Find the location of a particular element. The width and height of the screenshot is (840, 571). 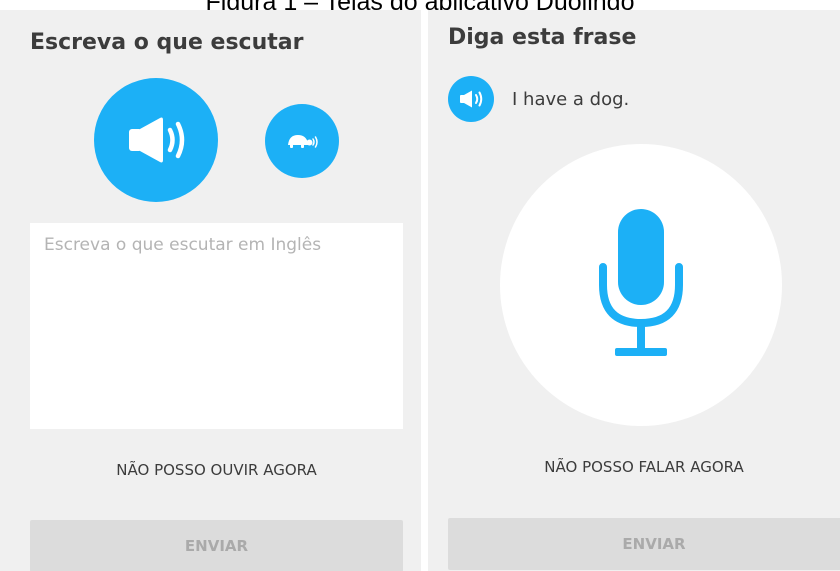

play-sentence-audio-button is located at coordinates (471, 99).